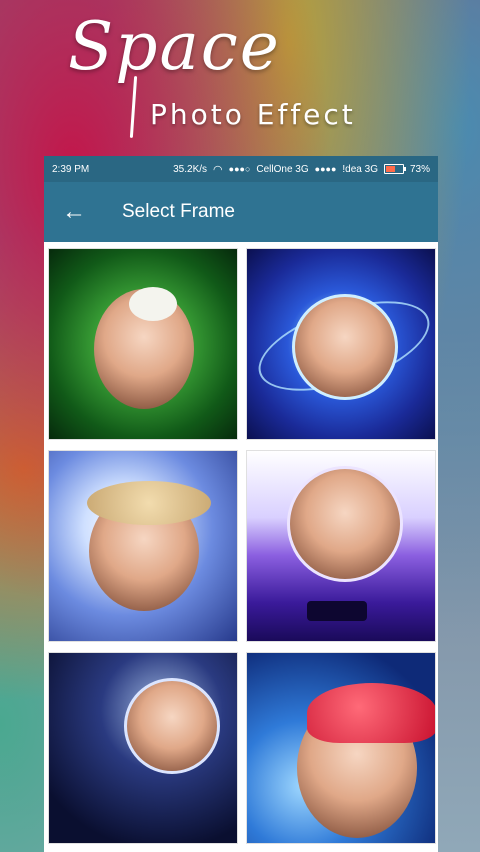 This screenshot has height=852, width=480. I want to click on cap-accent, so click(371, 713).